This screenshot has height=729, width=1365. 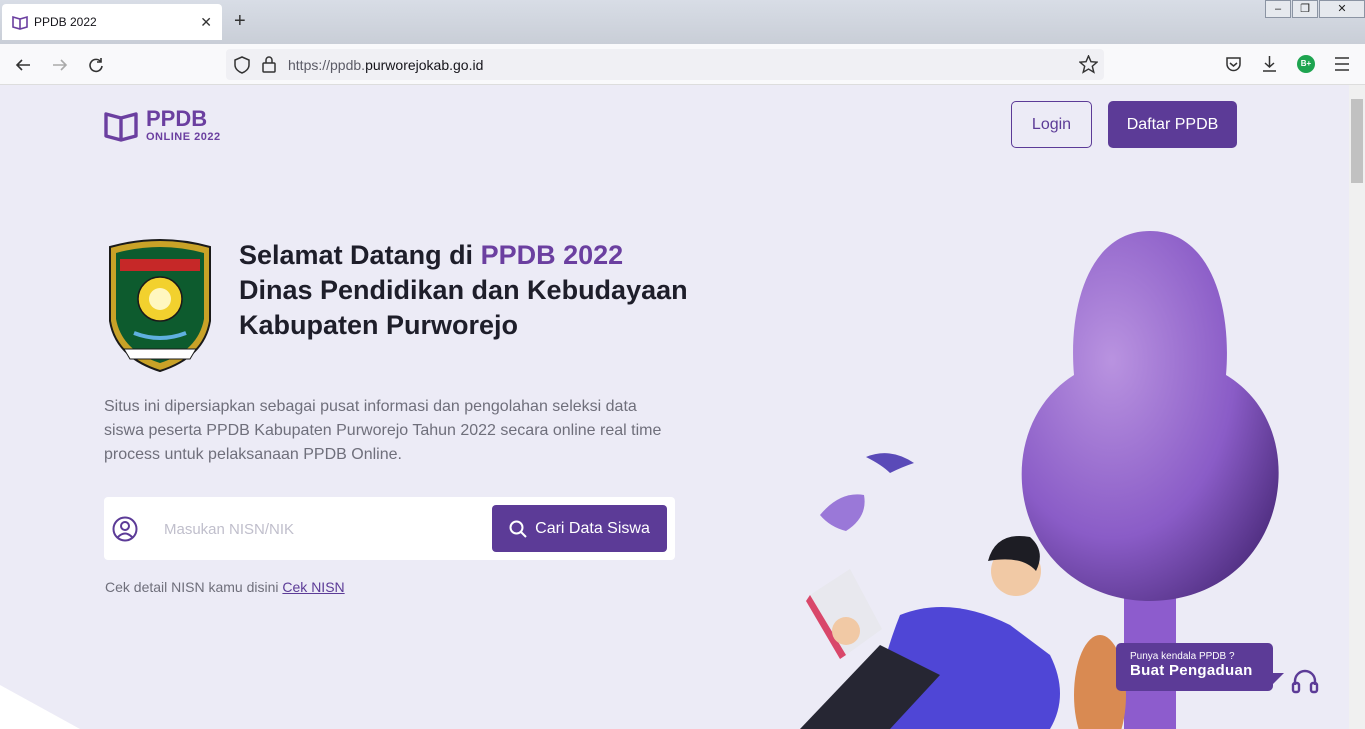 What do you see at coordinates (360, 255) in the screenshot?
I see `hero-title-prefix: Selamat Datang di` at bounding box center [360, 255].